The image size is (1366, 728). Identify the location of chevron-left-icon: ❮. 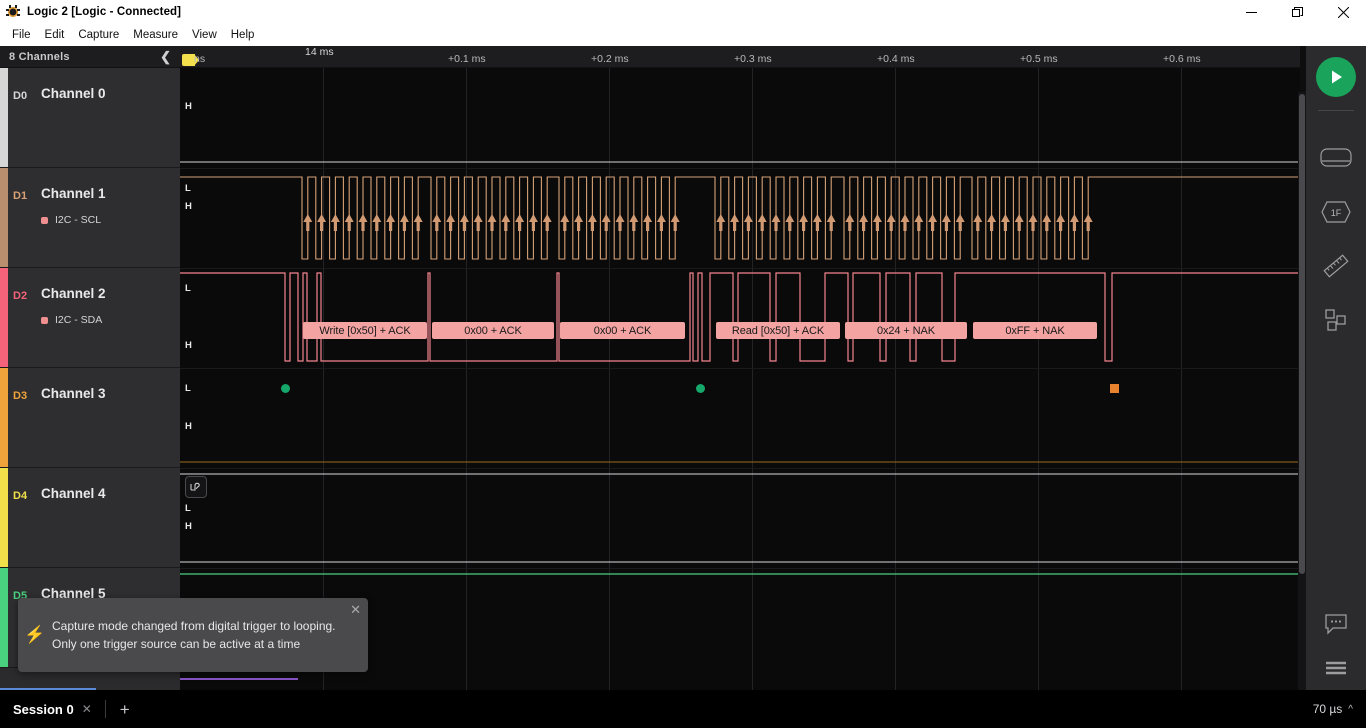
(165, 56).